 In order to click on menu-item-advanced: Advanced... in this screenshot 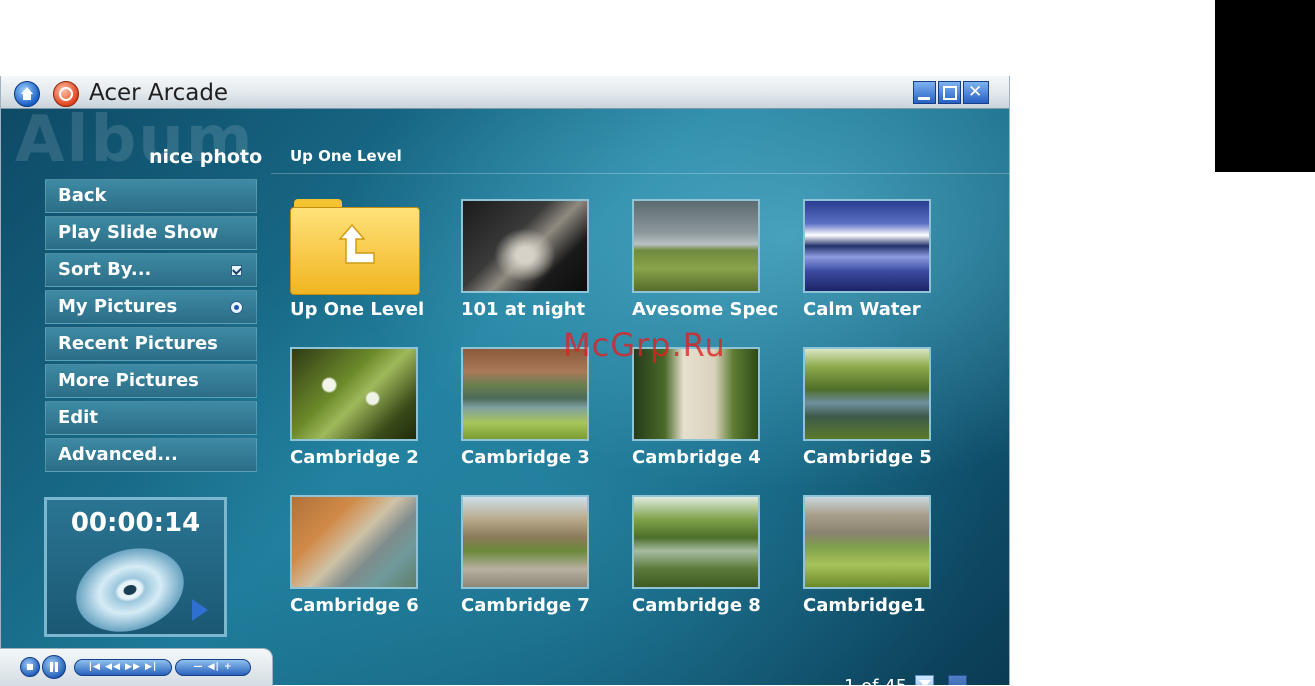, I will do `click(151, 455)`.